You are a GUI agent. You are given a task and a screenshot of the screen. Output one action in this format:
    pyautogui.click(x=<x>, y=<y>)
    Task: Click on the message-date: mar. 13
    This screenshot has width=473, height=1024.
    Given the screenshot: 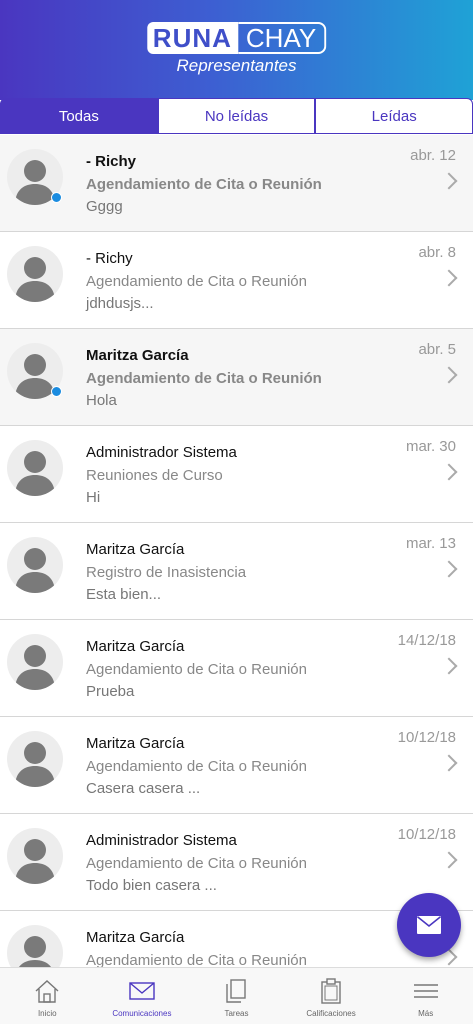 What is the action you would take?
    pyautogui.click(x=430, y=543)
    